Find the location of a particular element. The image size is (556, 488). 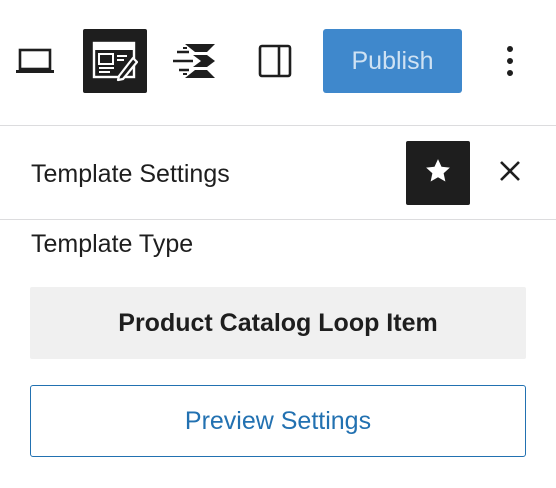

preview-device-button is located at coordinates (35, 61).